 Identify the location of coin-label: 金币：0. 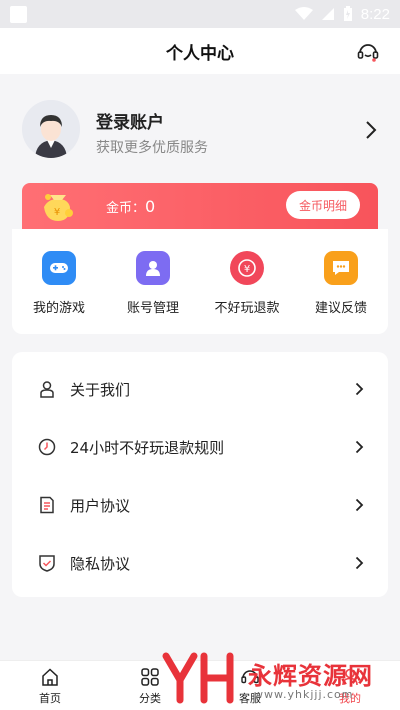
(131, 206).